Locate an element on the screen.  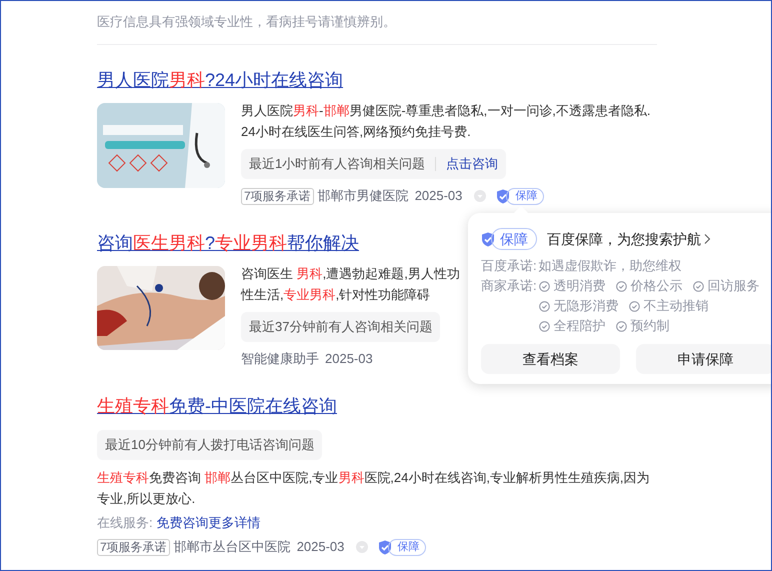
activity-text: 最近37分钟前有人咨询相关问题 is located at coordinates (340, 327).